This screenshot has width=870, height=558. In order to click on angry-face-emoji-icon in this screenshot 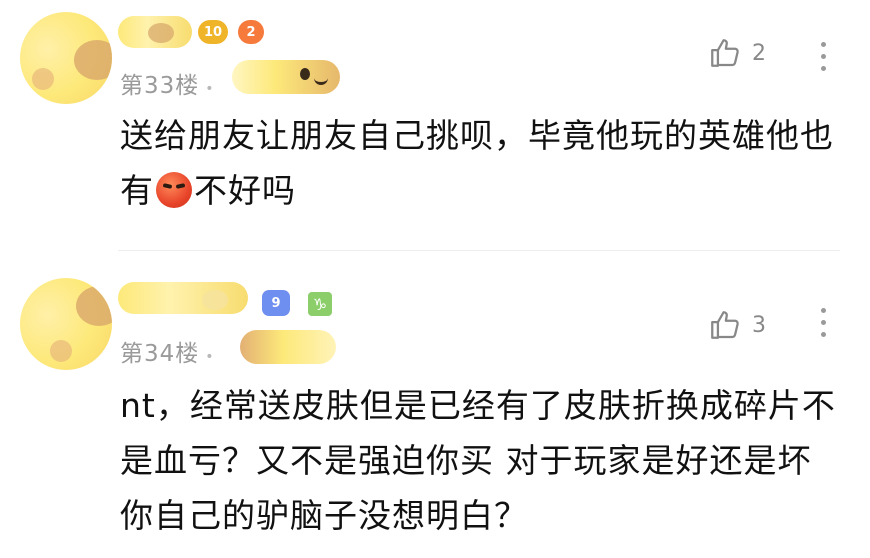, I will do `click(174, 190)`.